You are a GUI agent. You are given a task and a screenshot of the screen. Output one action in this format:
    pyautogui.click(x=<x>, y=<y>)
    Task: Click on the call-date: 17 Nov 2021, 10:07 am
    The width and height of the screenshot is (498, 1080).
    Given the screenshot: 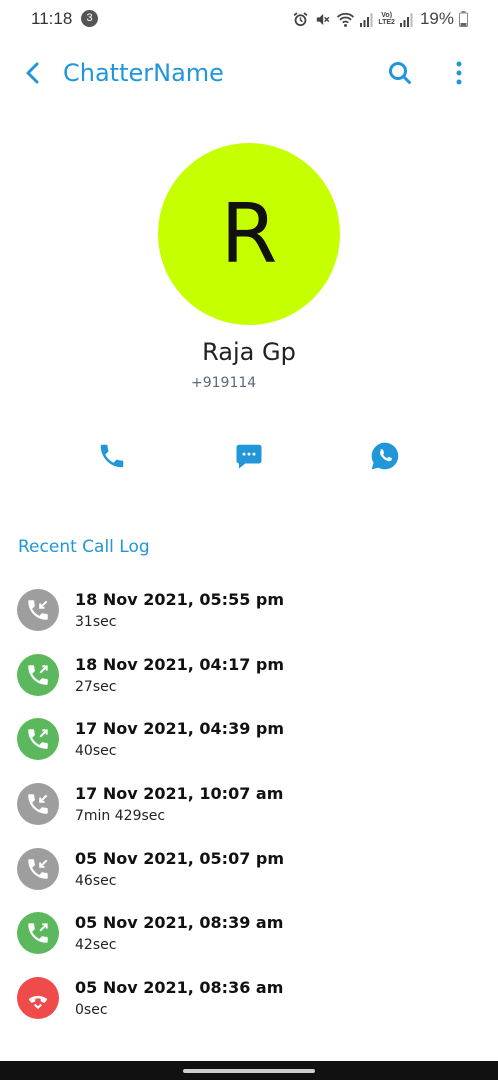 What is the action you would take?
    pyautogui.click(x=179, y=794)
    